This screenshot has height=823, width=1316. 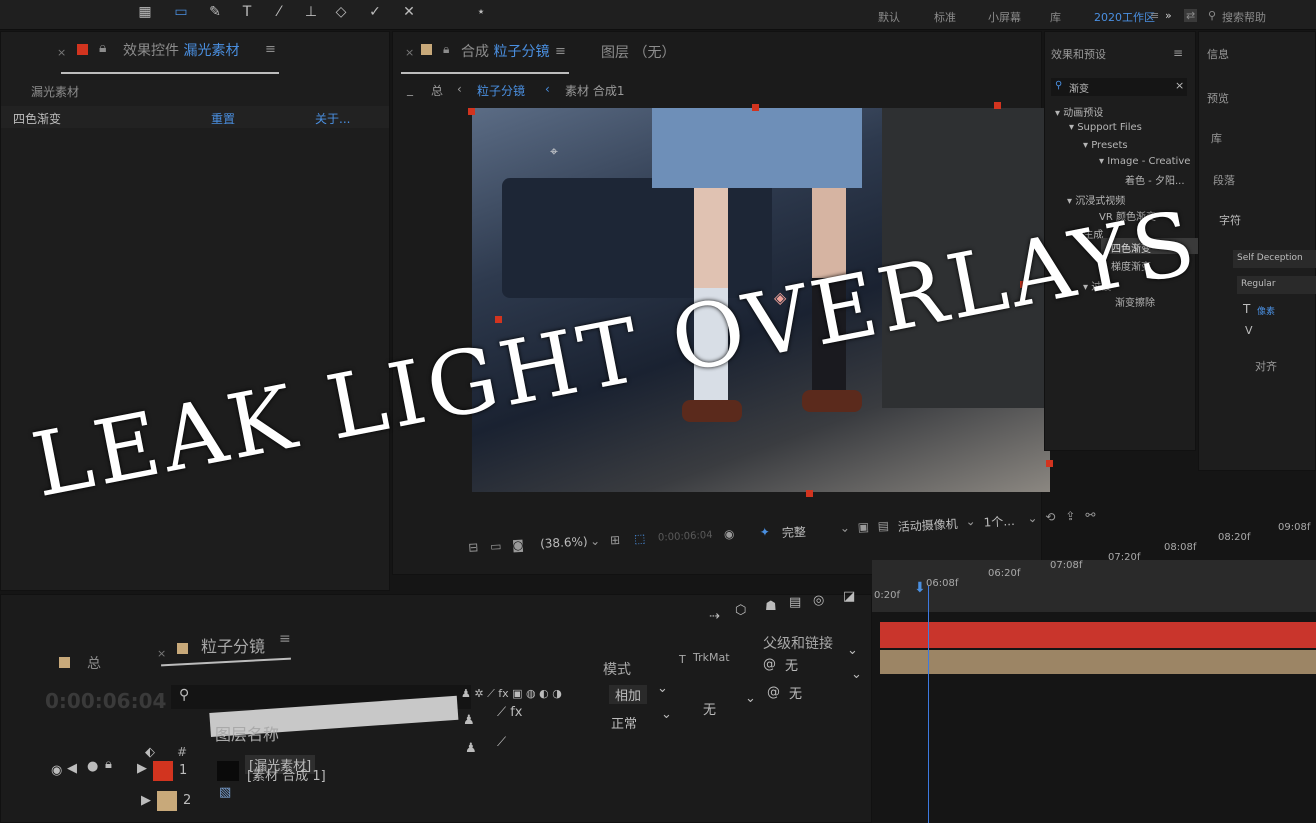 What do you see at coordinates (469, 720) in the screenshot?
I see `layer1-shy-switch: ♟` at bounding box center [469, 720].